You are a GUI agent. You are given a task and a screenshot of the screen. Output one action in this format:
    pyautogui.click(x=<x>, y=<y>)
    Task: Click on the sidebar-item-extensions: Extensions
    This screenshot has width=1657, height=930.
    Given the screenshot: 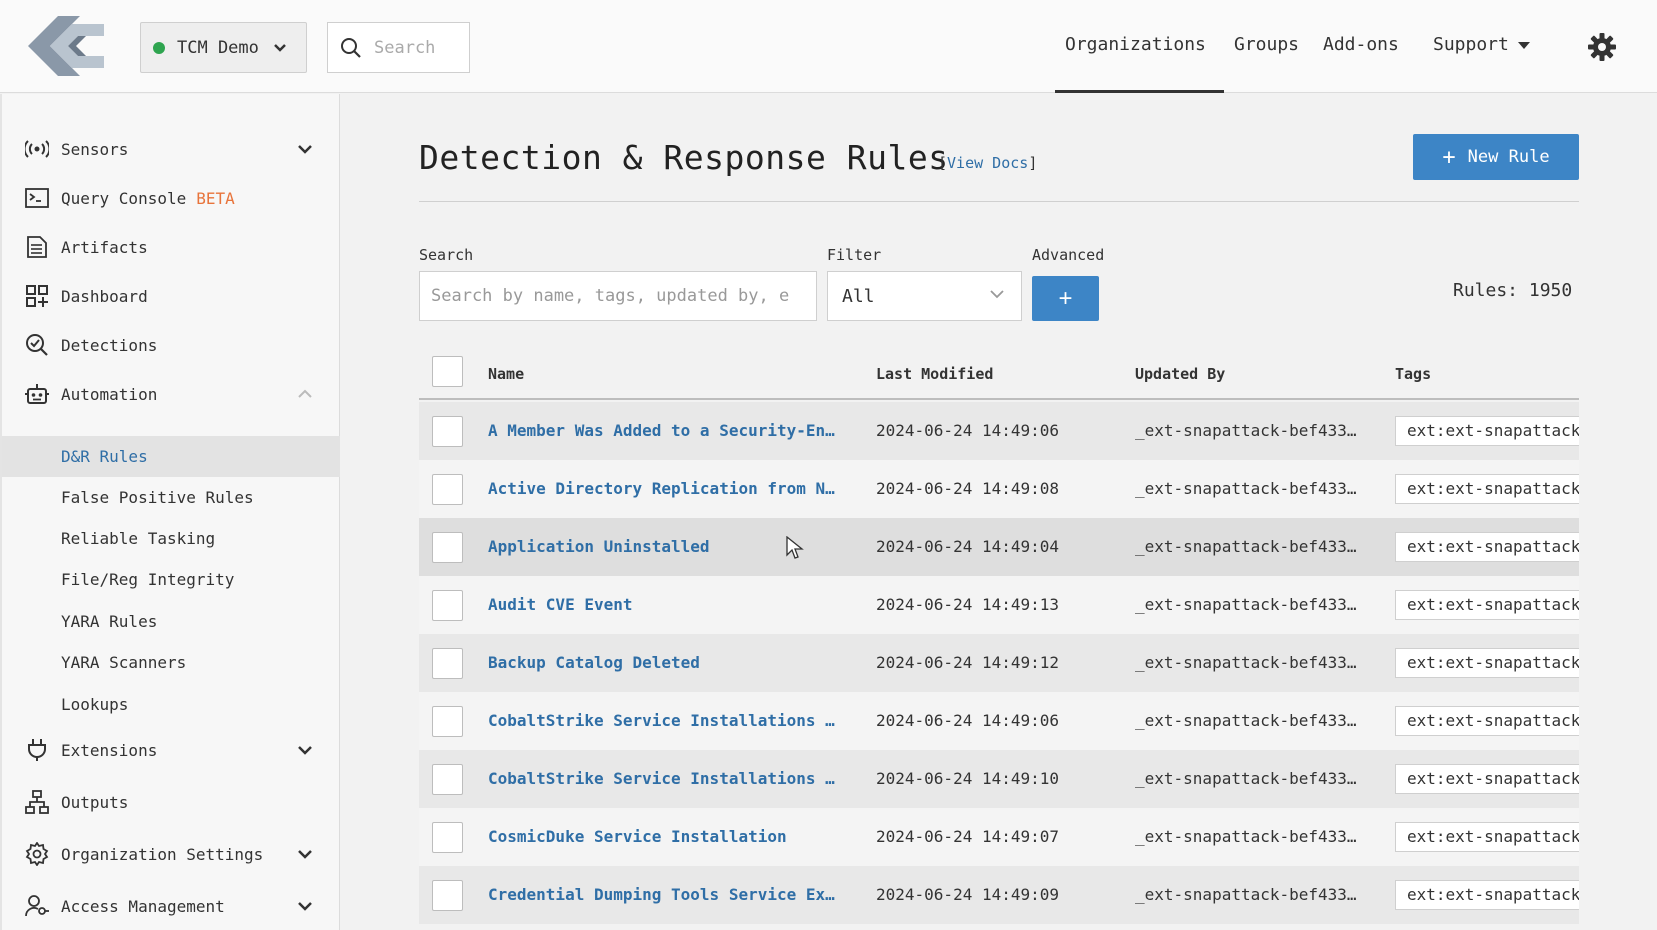 What is the action you would take?
    pyautogui.click(x=171, y=750)
    